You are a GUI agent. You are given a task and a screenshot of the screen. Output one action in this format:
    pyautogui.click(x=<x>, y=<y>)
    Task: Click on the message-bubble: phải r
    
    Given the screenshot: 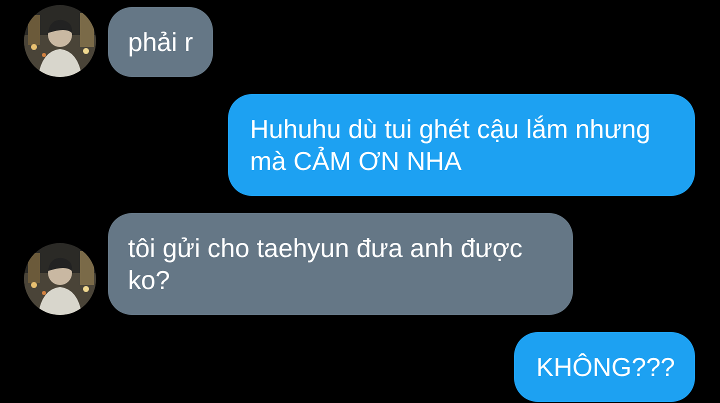 What is the action you would take?
    pyautogui.click(x=161, y=42)
    